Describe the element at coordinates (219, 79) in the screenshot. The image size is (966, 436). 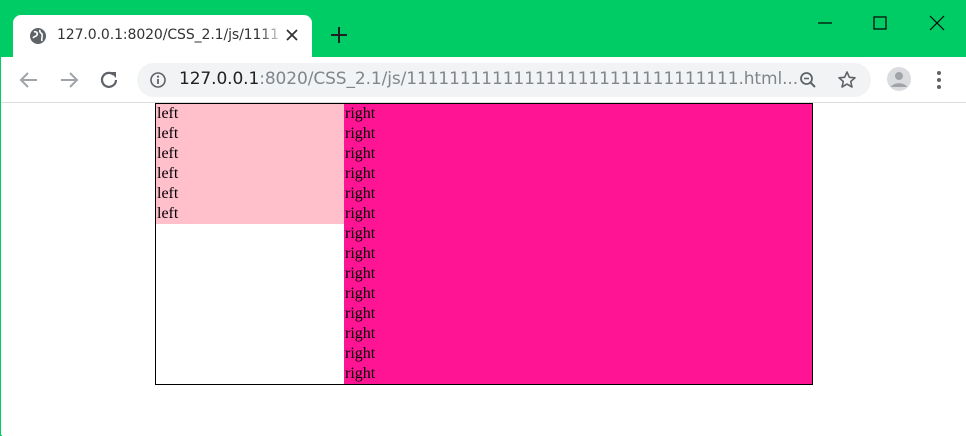
I see `url-host: 127.0.0.1` at that location.